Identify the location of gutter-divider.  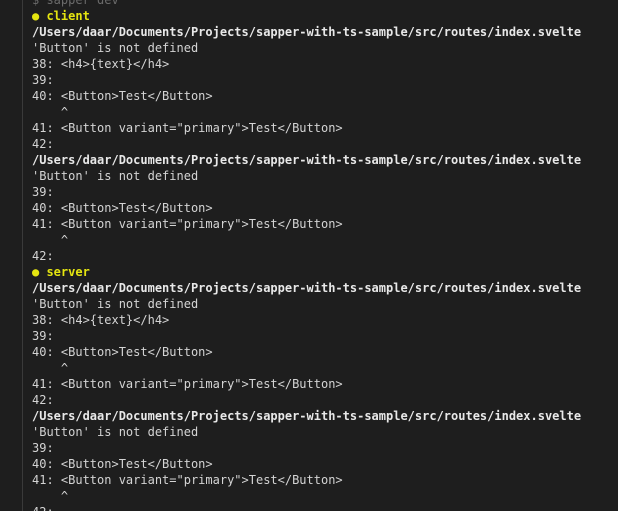
(22, 255).